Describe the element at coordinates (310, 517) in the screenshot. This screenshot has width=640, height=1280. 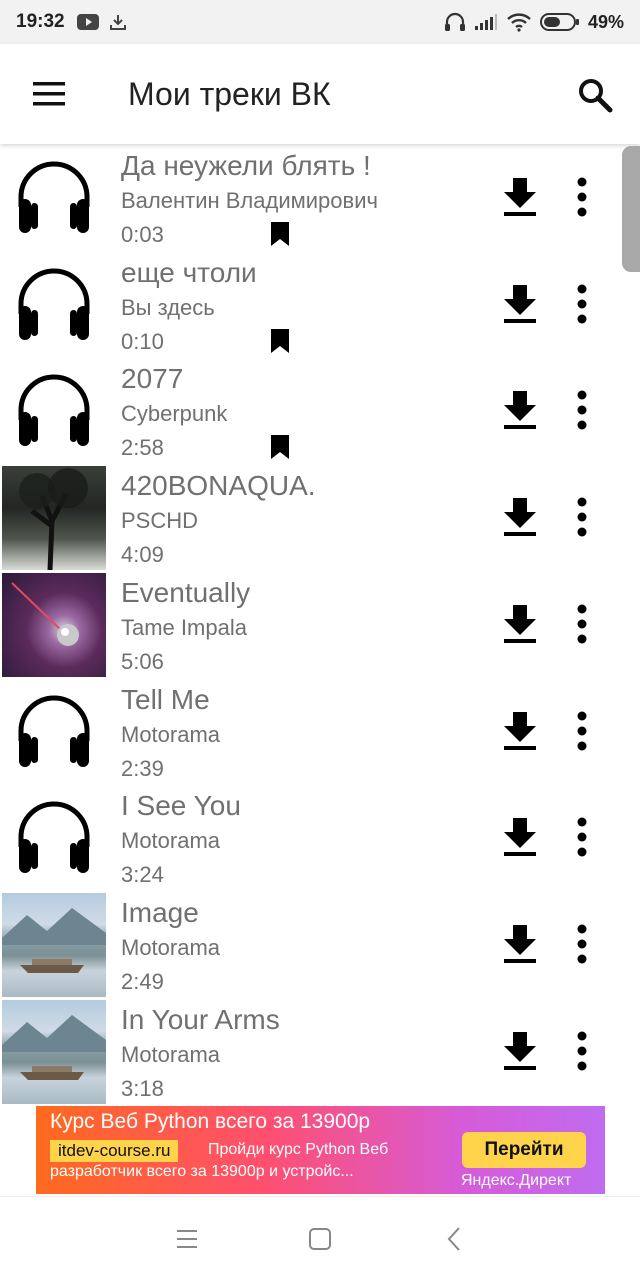
I see `track-row: 420BONAQUA. PSCHD 4:09` at that location.